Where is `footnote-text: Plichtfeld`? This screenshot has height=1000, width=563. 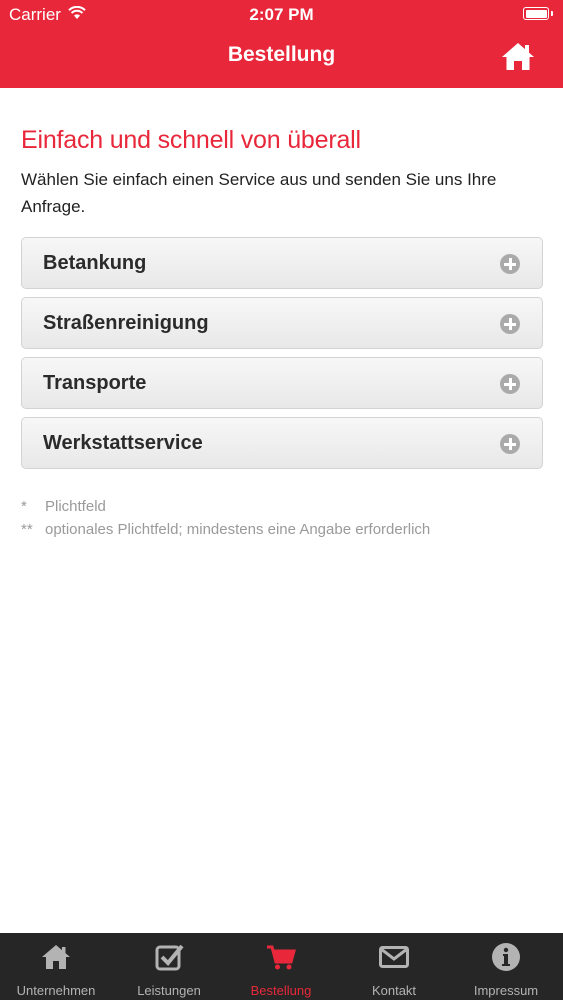
footnote-text: Plichtfeld is located at coordinates (75, 506).